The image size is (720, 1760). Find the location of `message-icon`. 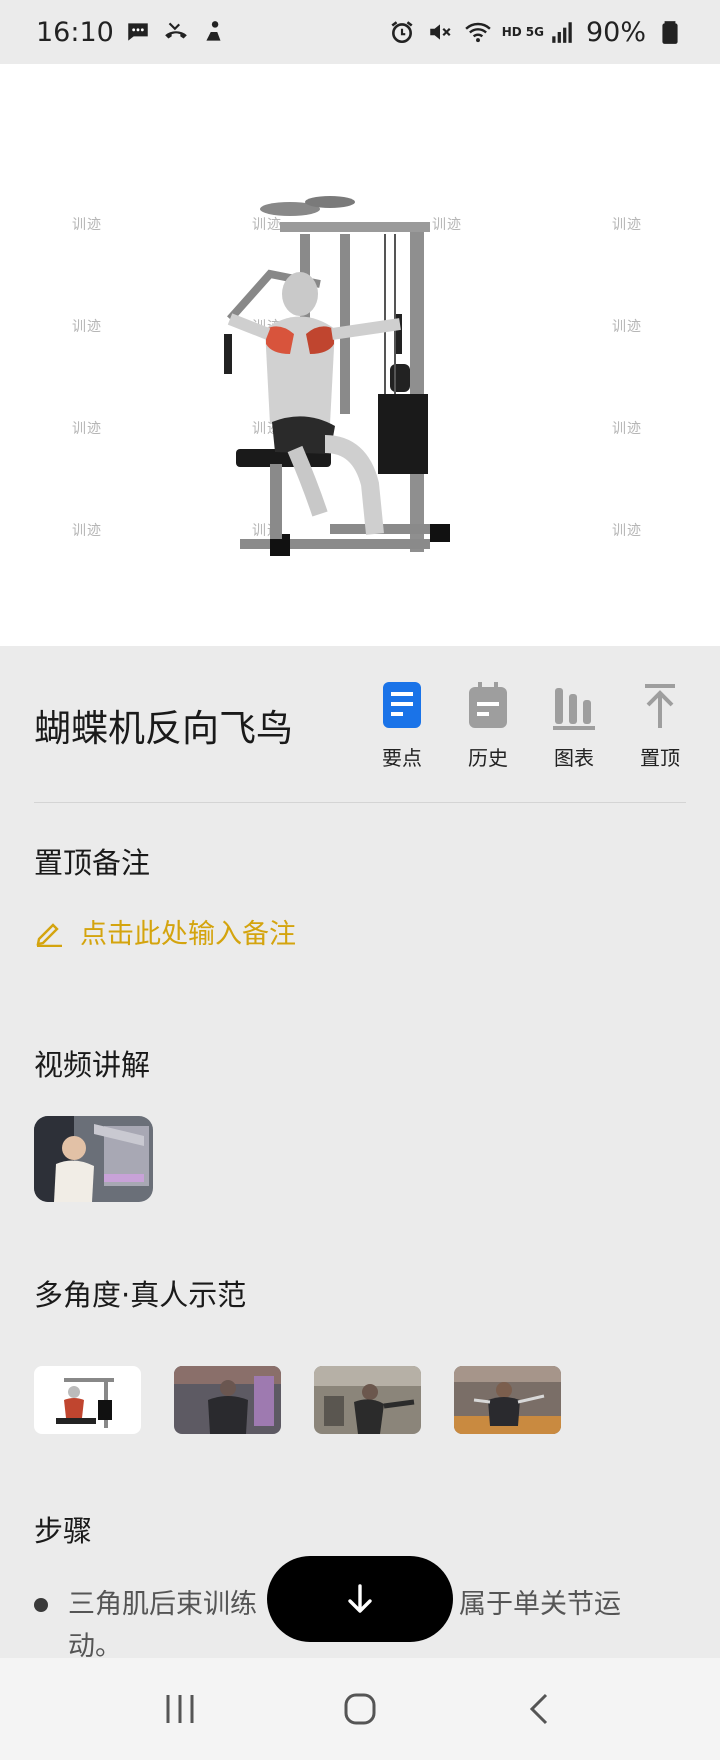

message-icon is located at coordinates (138, 32).